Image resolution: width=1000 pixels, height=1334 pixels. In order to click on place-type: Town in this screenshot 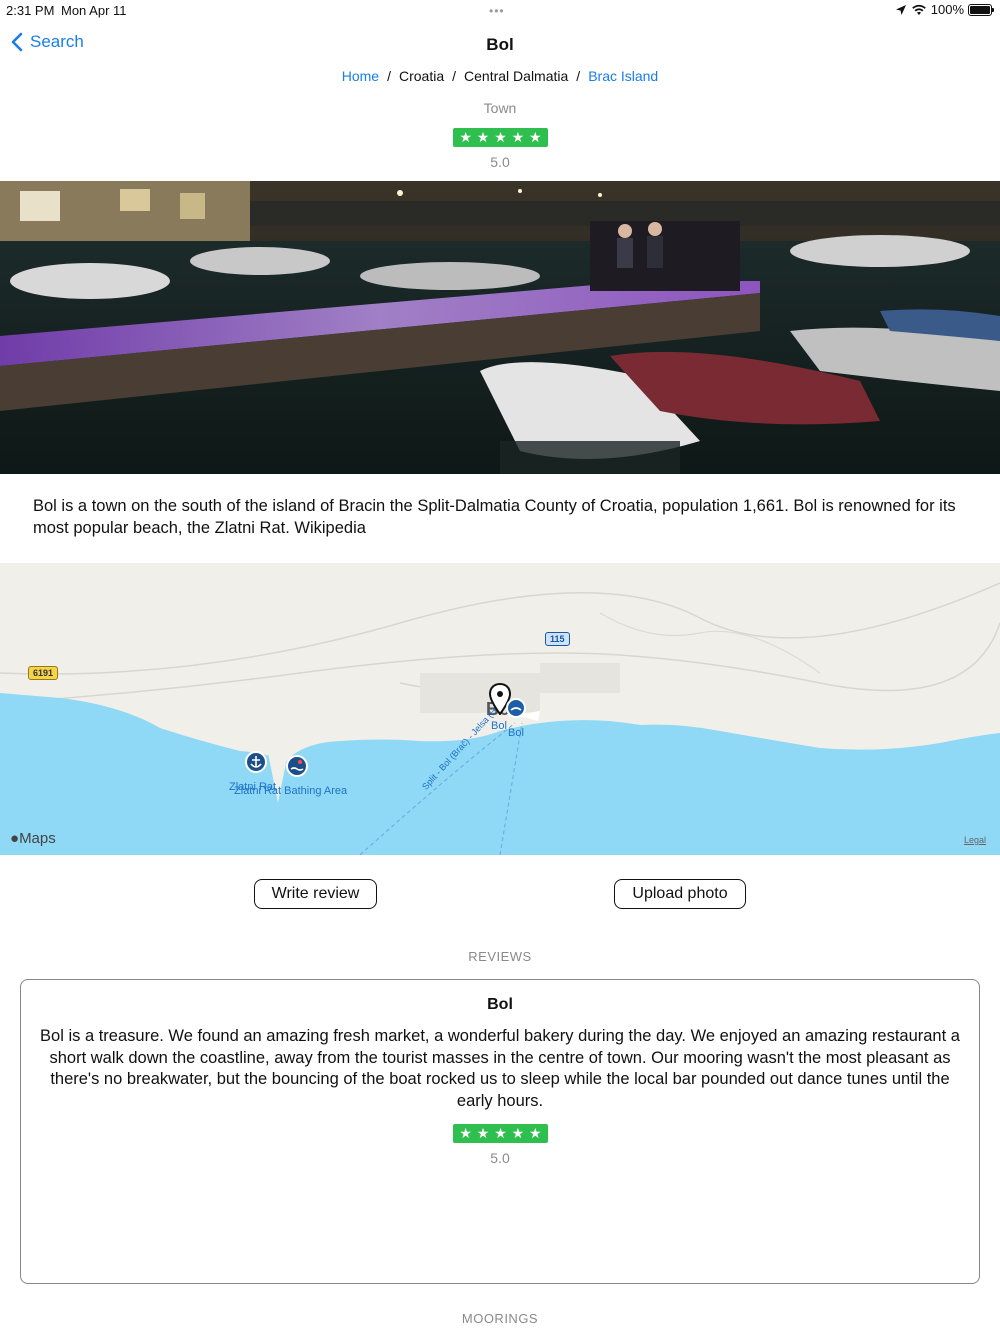, I will do `click(500, 108)`.